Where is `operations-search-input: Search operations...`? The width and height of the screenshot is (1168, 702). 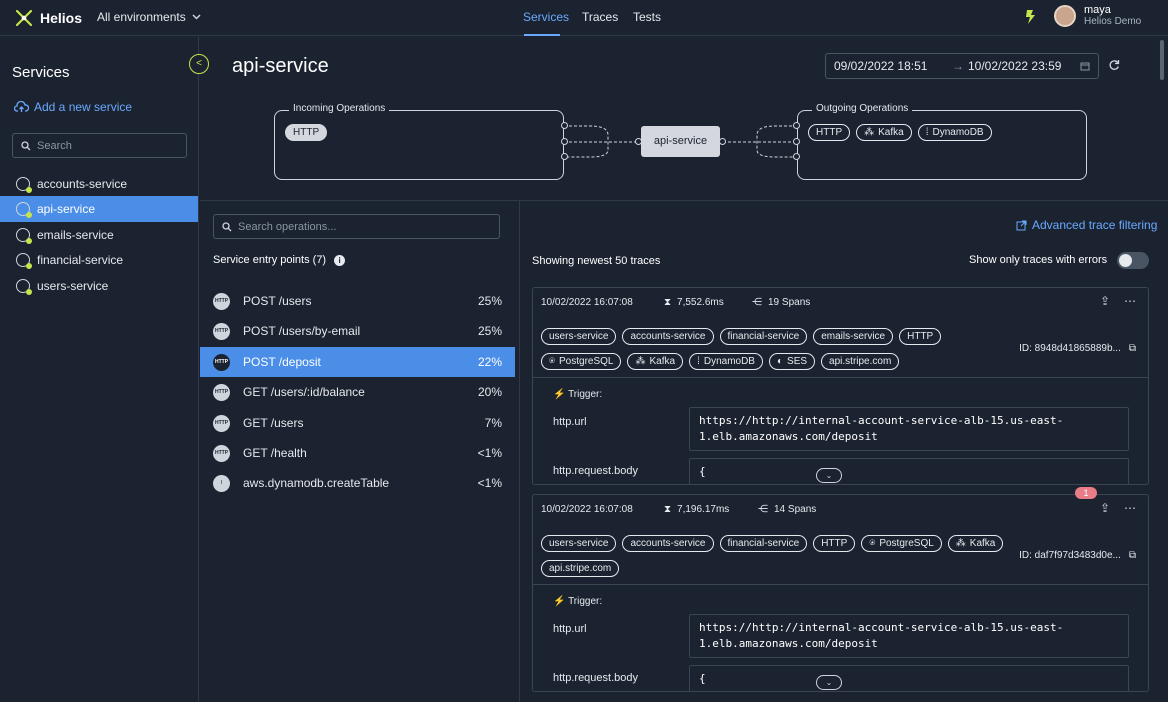 operations-search-input: Search operations... is located at coordinates (356, 226).